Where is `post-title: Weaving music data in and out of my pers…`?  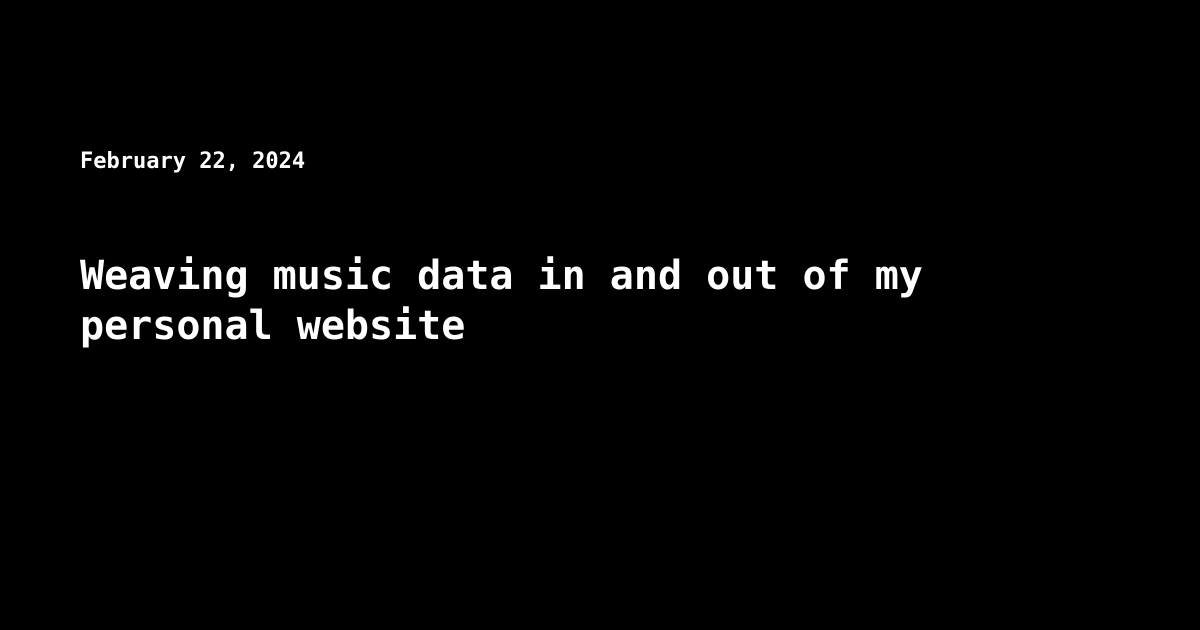
post-title: Weaving music data in and out of my pers… is located at coordinates (501, 301).